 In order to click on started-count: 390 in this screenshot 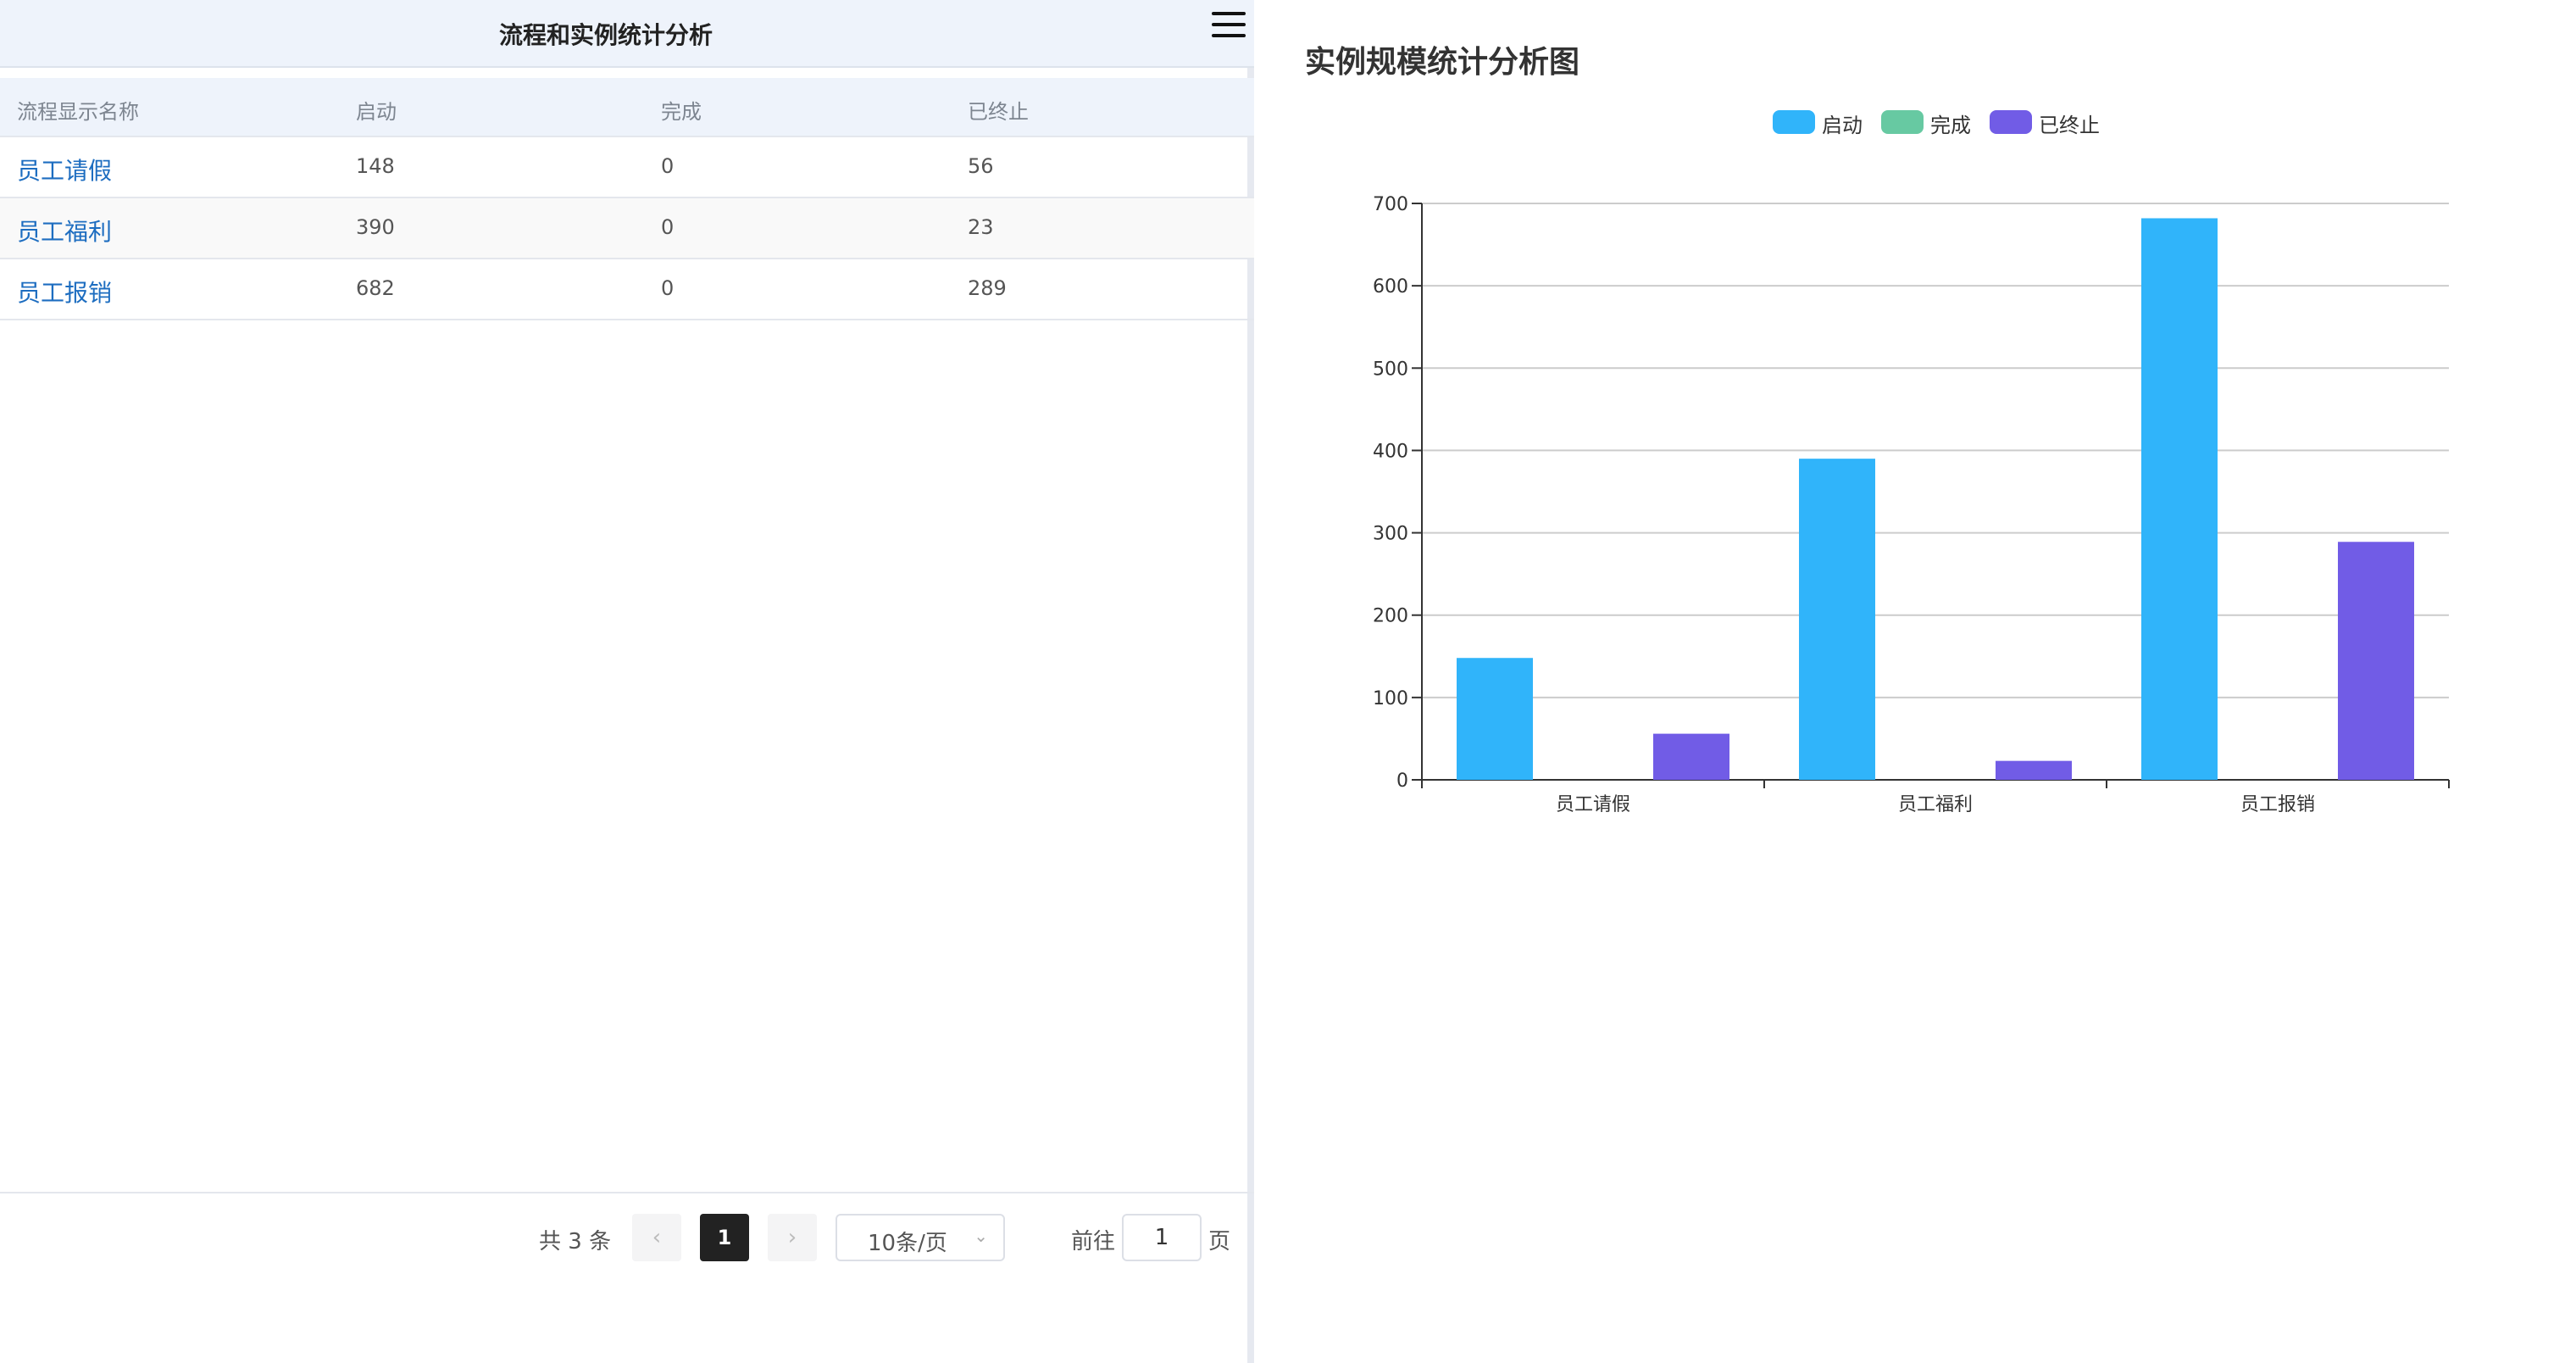, I will do `click(375, 227)`.